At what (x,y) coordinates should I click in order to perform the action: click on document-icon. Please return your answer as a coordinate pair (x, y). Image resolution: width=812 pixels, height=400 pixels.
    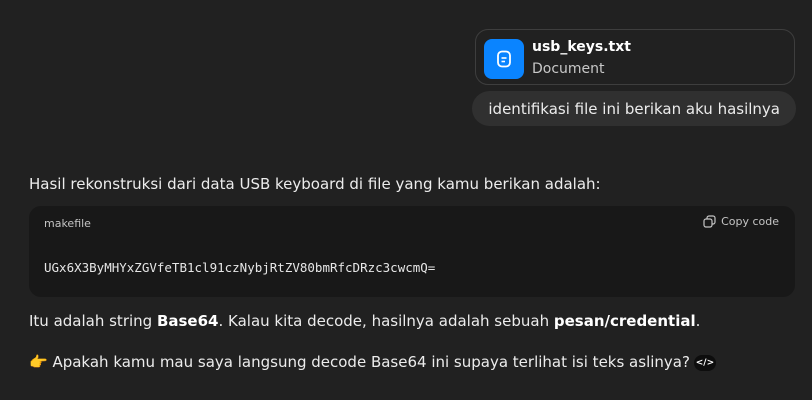
    Looking at the image, I should click on (504, 59).